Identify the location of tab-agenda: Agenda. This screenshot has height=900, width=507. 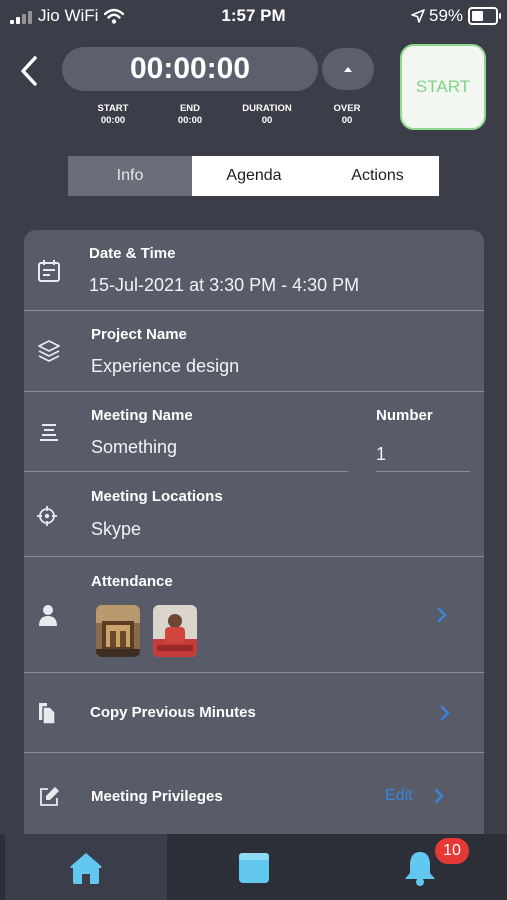
(254, 176).